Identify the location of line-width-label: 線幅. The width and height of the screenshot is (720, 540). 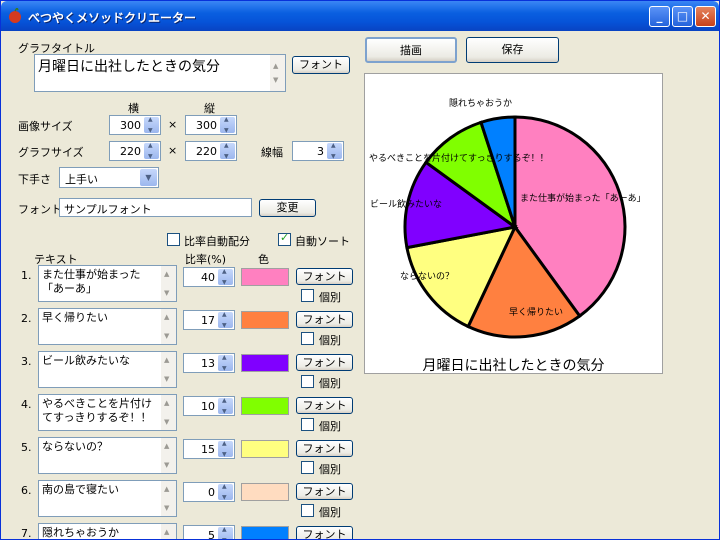
(272, 152).